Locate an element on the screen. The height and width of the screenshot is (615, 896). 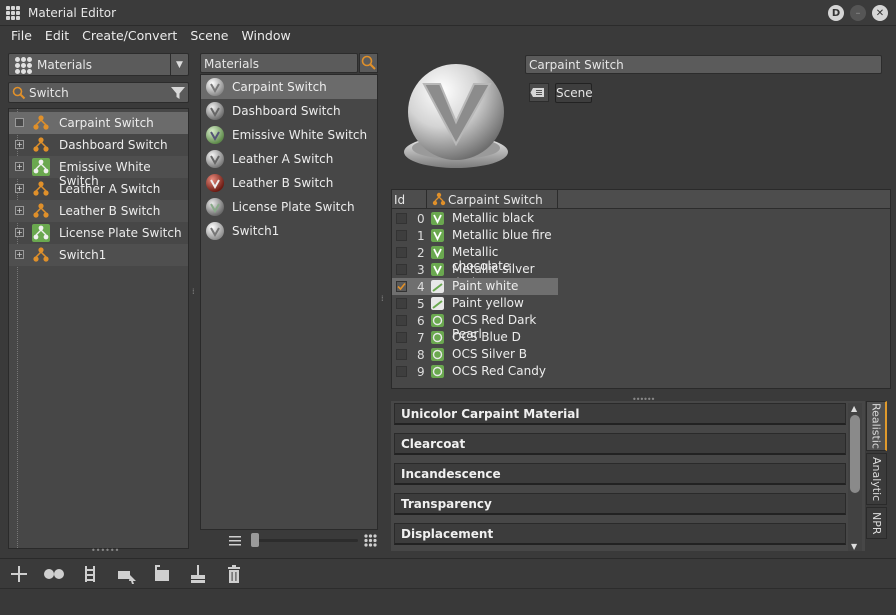
library-dropdown: Materials ▼ is located at coordinates (98, 64).